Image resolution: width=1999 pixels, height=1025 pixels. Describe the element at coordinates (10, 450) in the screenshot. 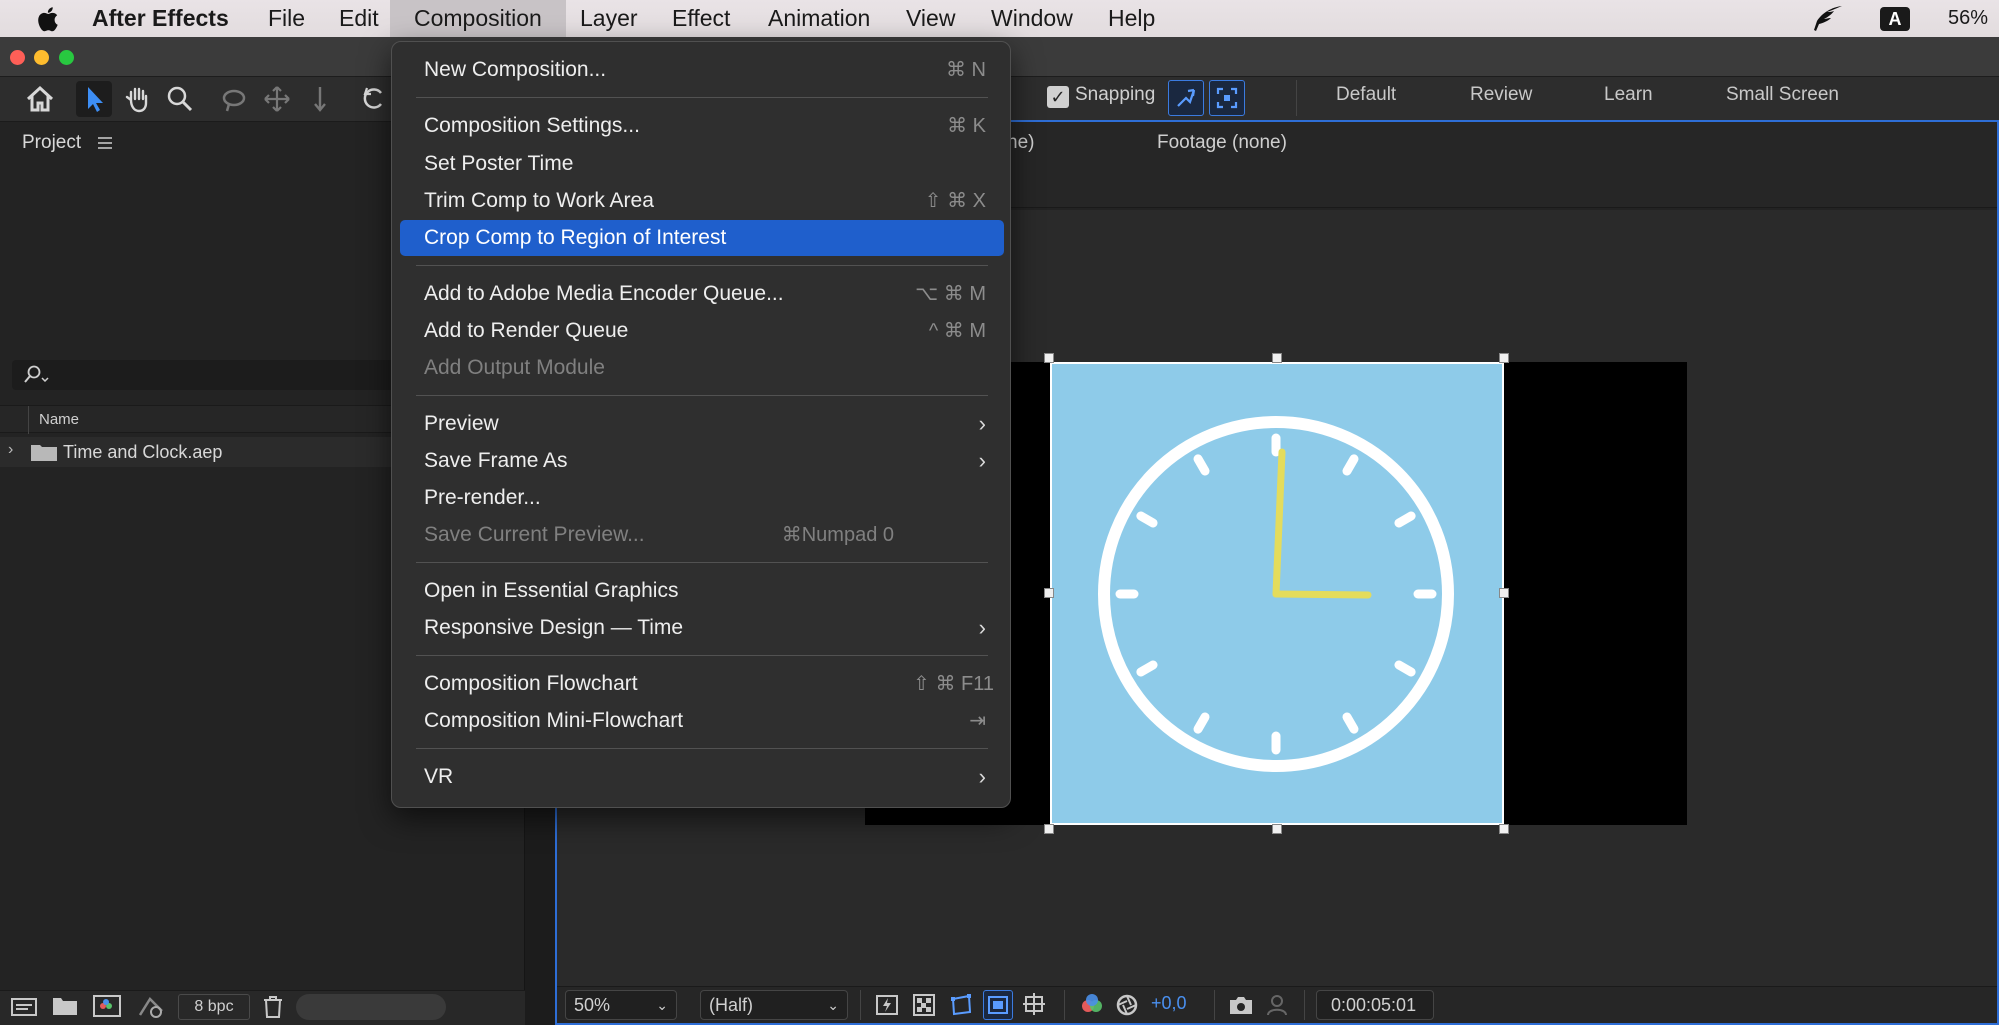

I see `expand-chevron-icon: ›` at that location.